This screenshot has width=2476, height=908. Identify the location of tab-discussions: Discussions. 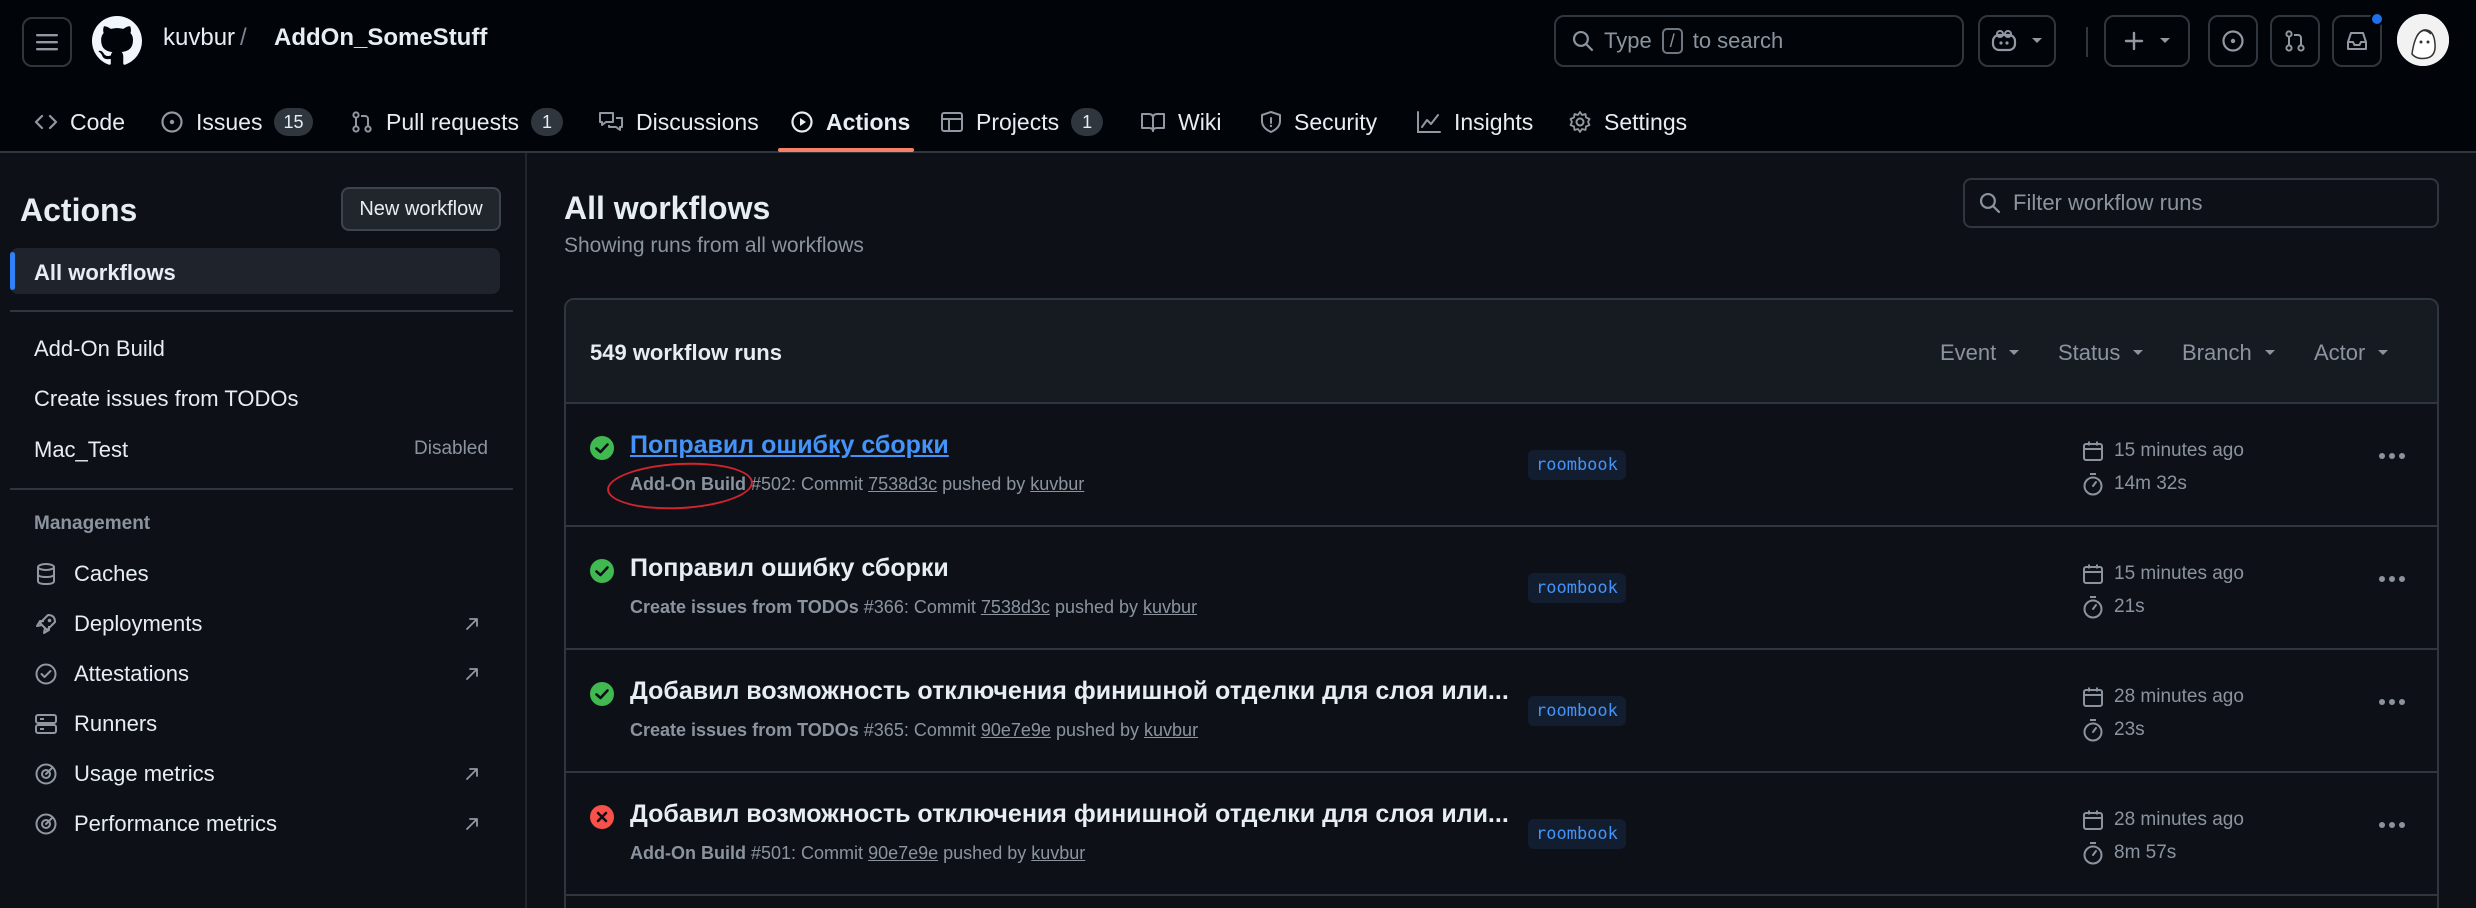
(678, 122).